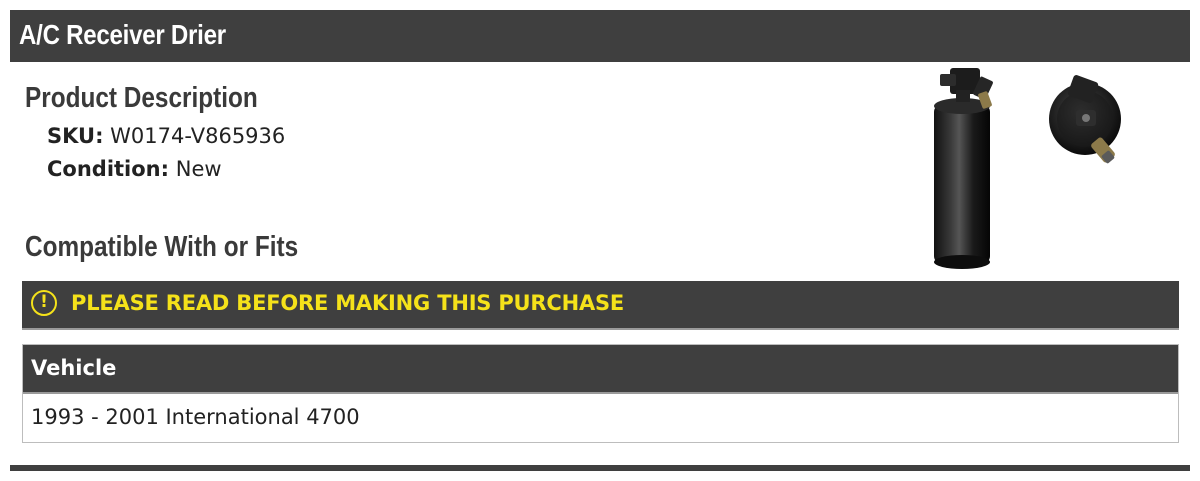  Describe the element at coordinates (198, 169) in the screenshot. I see `condition-value: New` at that location.